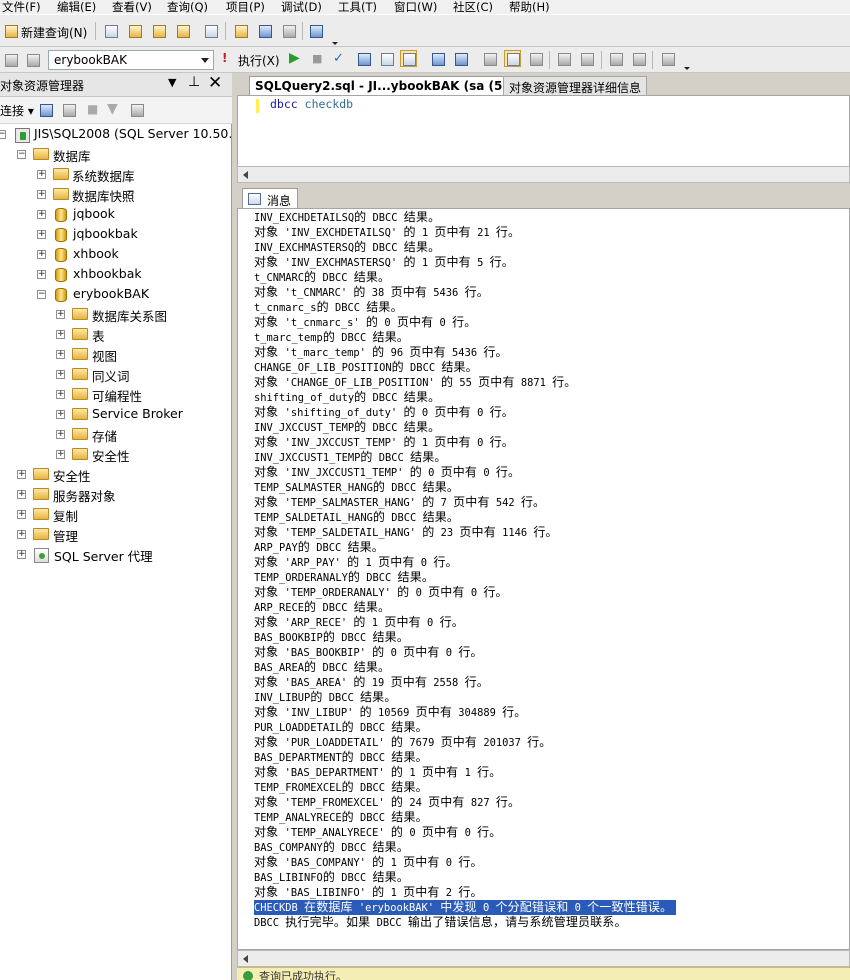 The width and height of the screenshot is (850, 980). What do you see at coordinates (331, 847) in the screenshot?
I see `message-line: BAS_COMPANY的 DBCC 结果。` at bounding box center [331, 847].